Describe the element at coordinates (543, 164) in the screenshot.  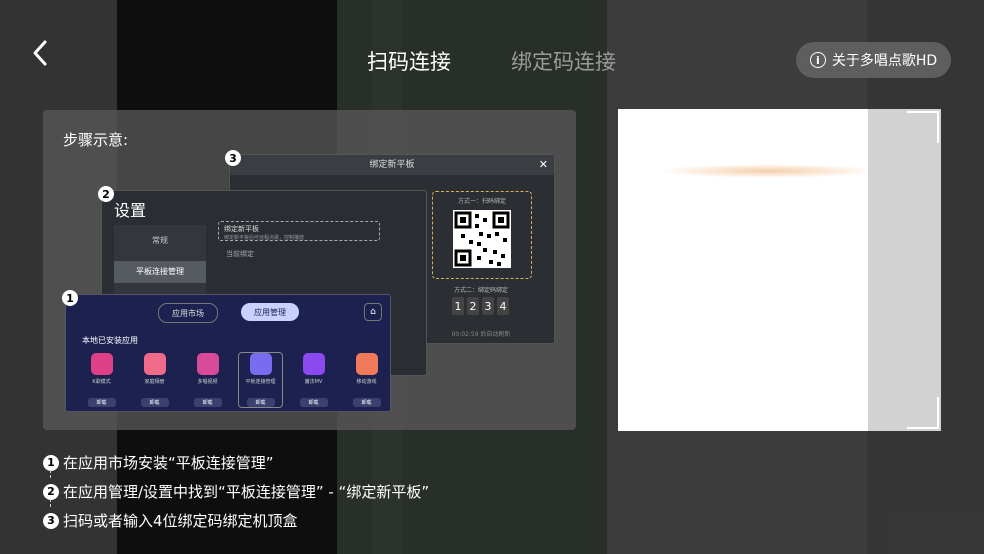
I see `close-icon: ✕` at that location.